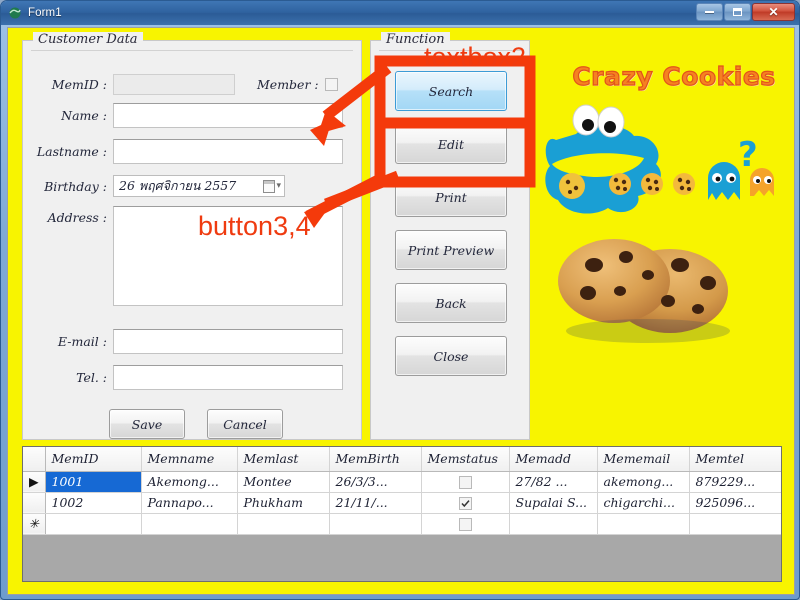 Image resolution: width=800 pixels, height=600 pixels. I want to click on table-row: ✳, so click(402, 524).